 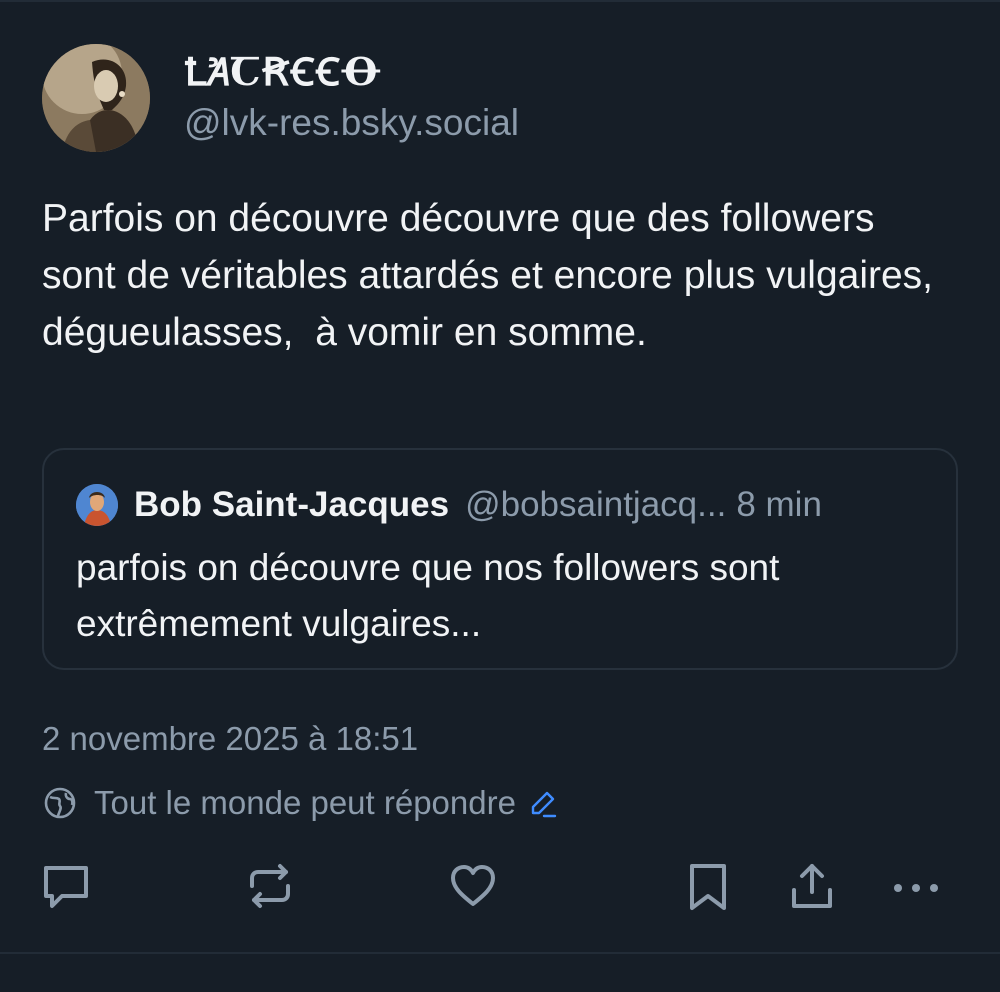 I want to click on reply-setting-label: Tout le monde peut répondre, so click(x=305, y=802).